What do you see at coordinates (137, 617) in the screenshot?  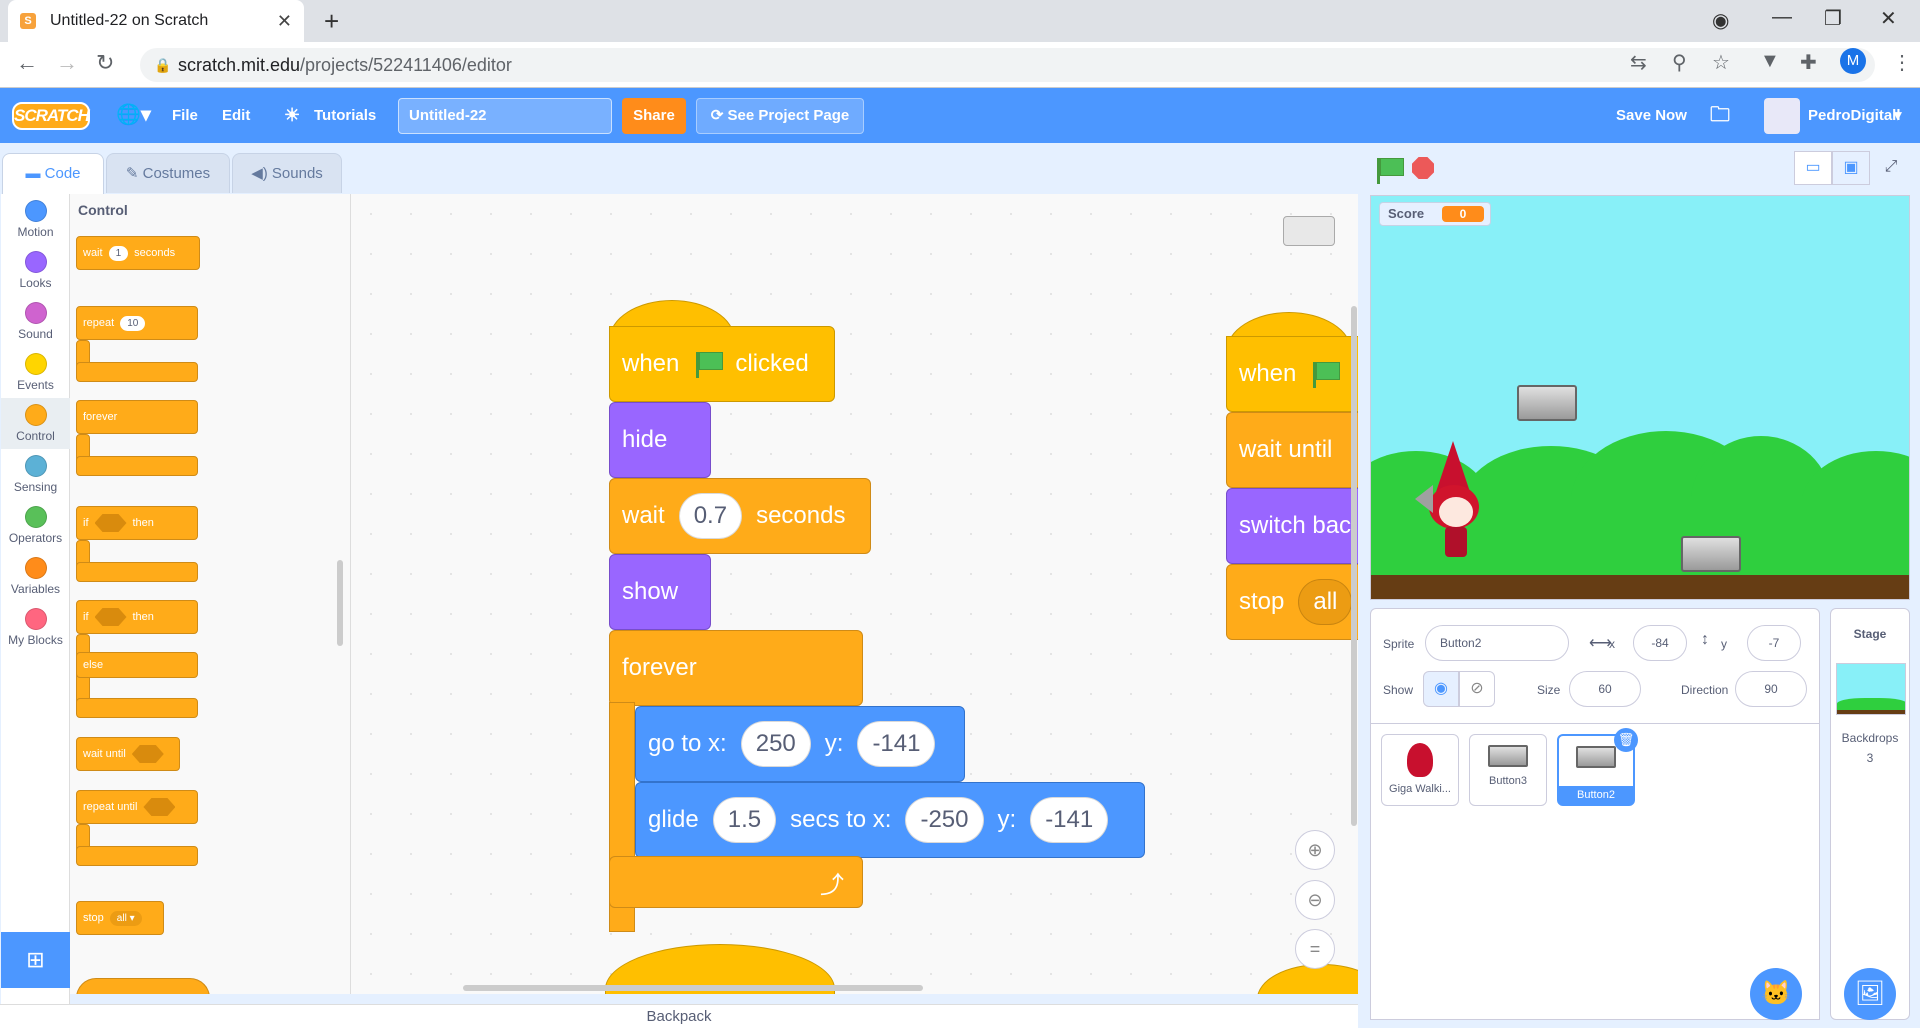 I see `palette-block-if-else: if then` at bounding box center [137, 617].